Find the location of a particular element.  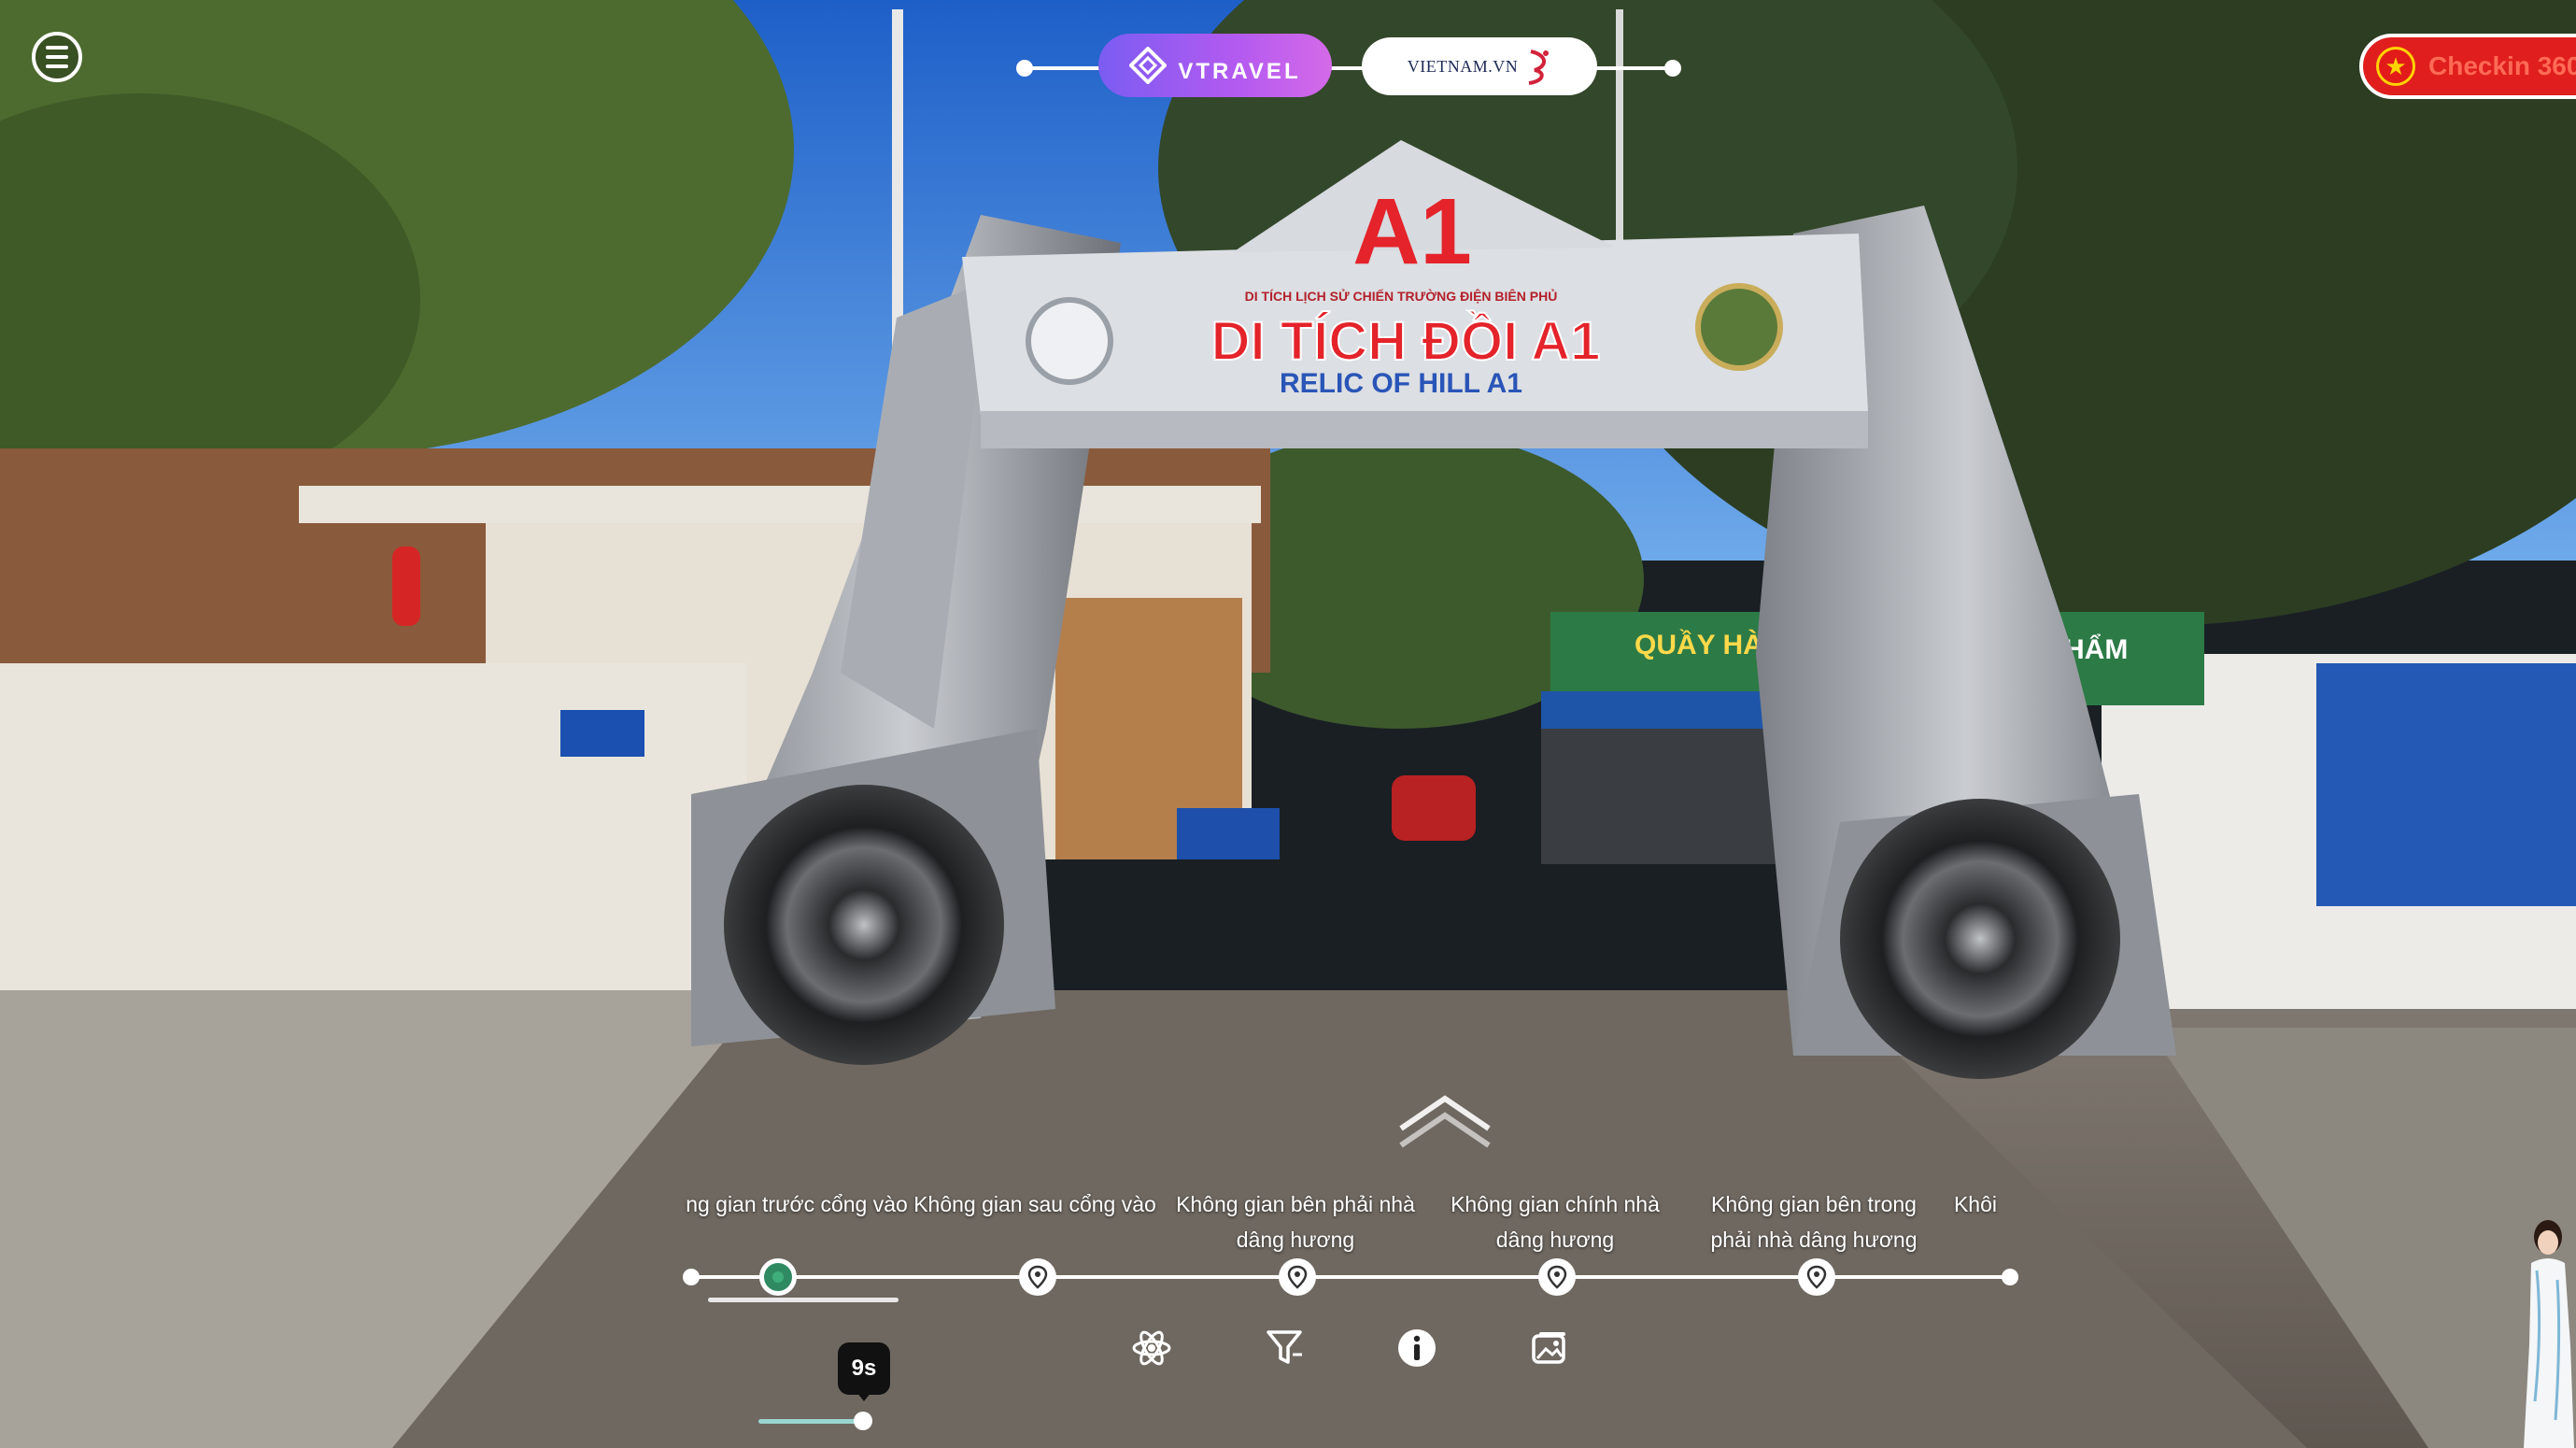

vtravel-logo-text: VTRAVEL is located at coordinates (1239, 72).